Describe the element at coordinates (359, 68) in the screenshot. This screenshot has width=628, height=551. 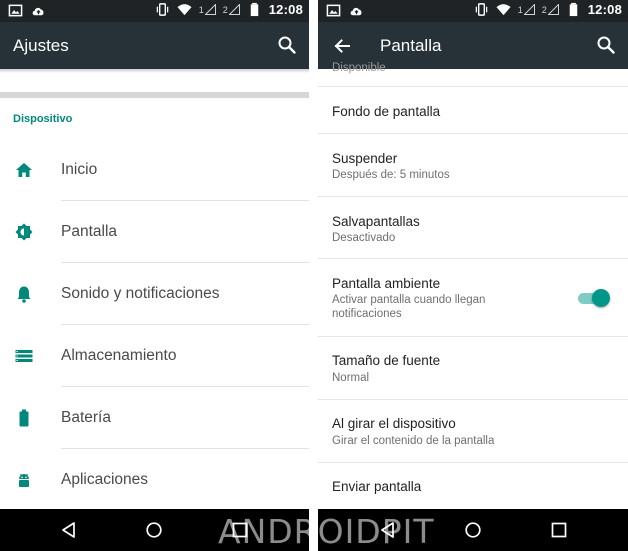
I see `partial-item-subtitle: Disponible` at that location.